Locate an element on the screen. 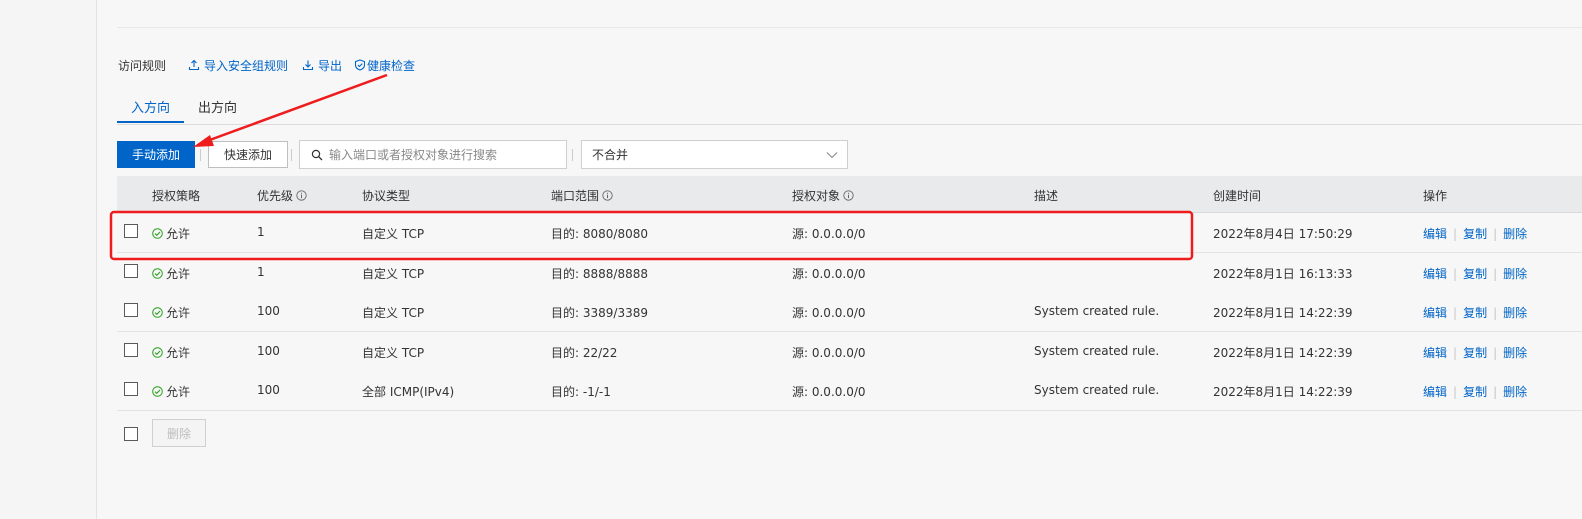 The height and width of the screenshot is (519, 1582). table-header: 授权策略 优先级 协议类型 端口范围 授权对象 描述 创建时间 操作 is located at coordinates (849, 194).